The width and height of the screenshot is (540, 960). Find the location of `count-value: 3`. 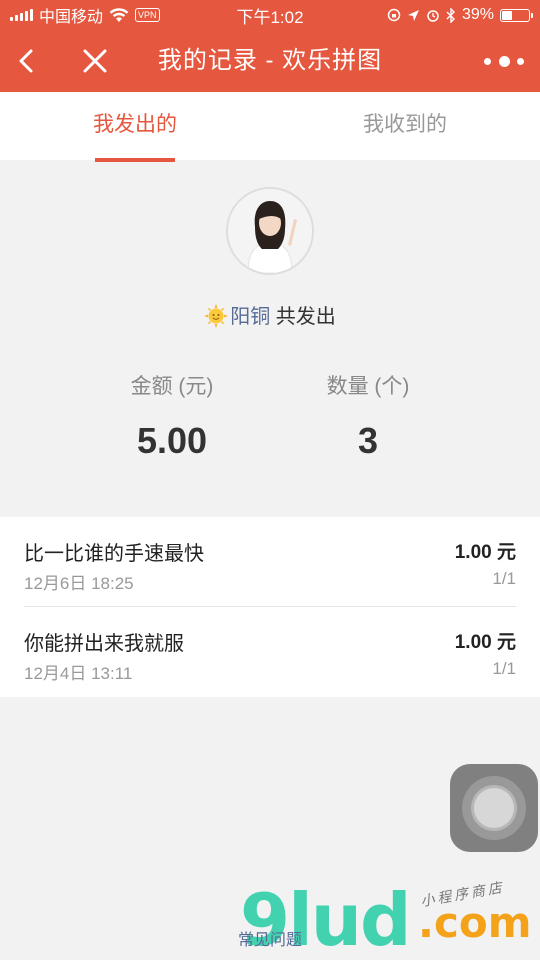

count-value: 3 is located at coordinates (368, 440).